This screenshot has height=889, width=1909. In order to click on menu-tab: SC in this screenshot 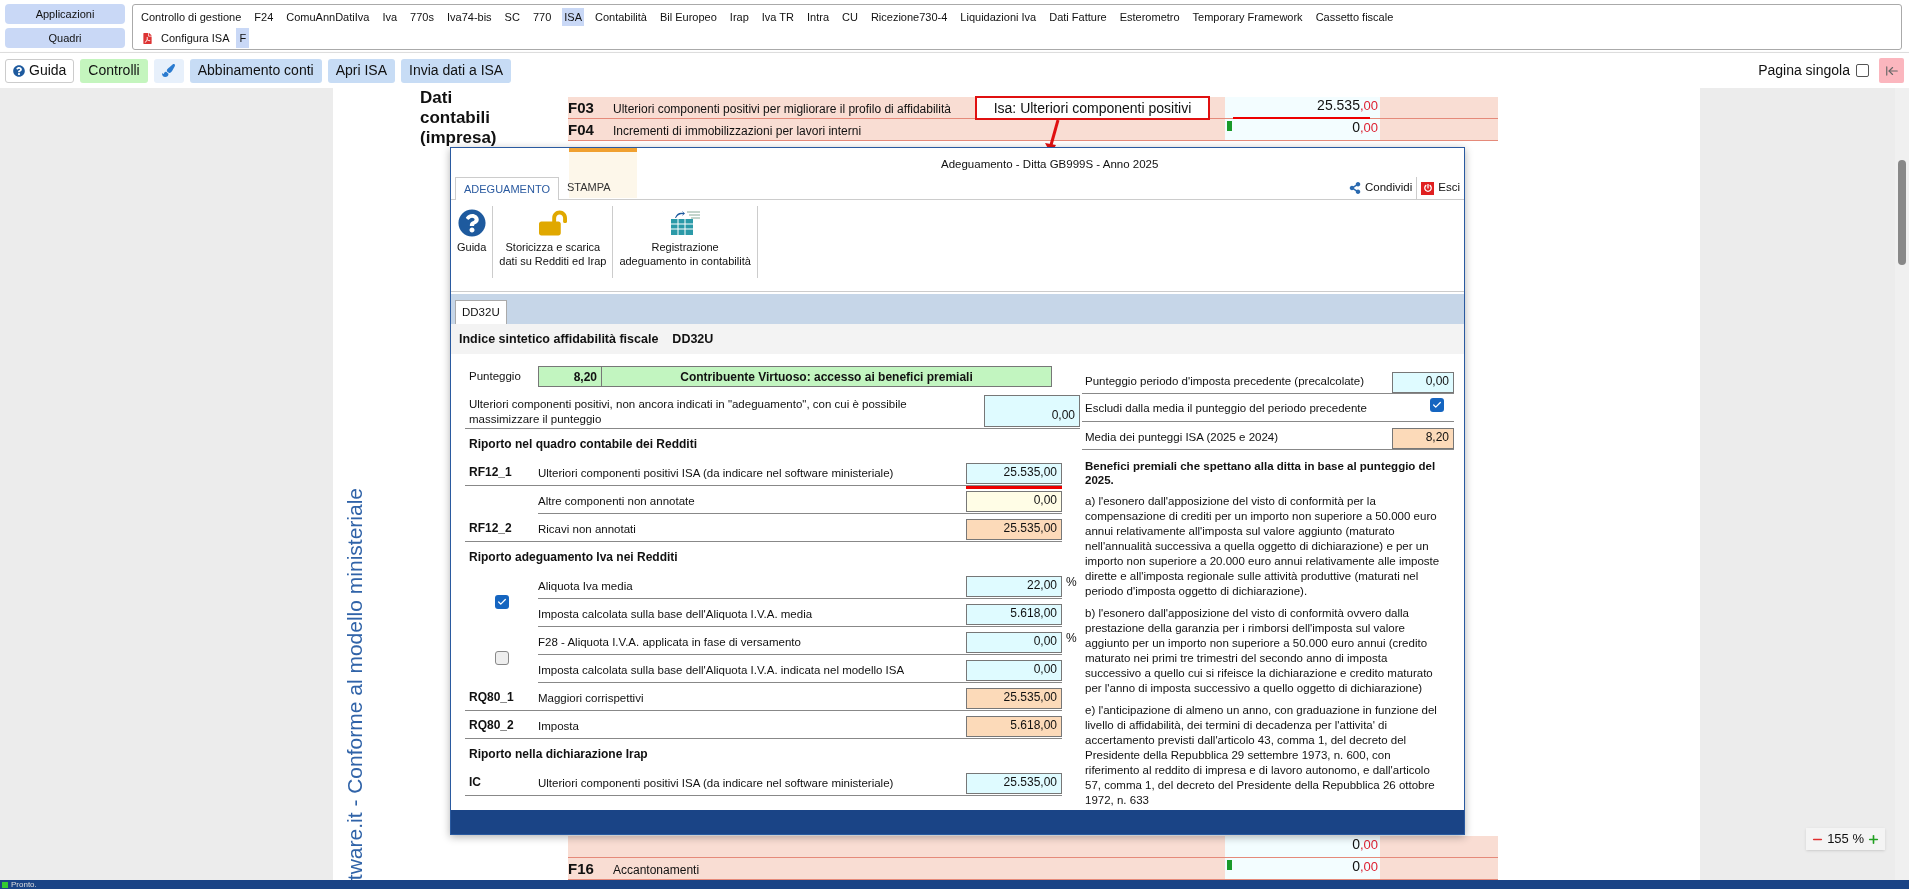, I will do `click(512, 17)`.